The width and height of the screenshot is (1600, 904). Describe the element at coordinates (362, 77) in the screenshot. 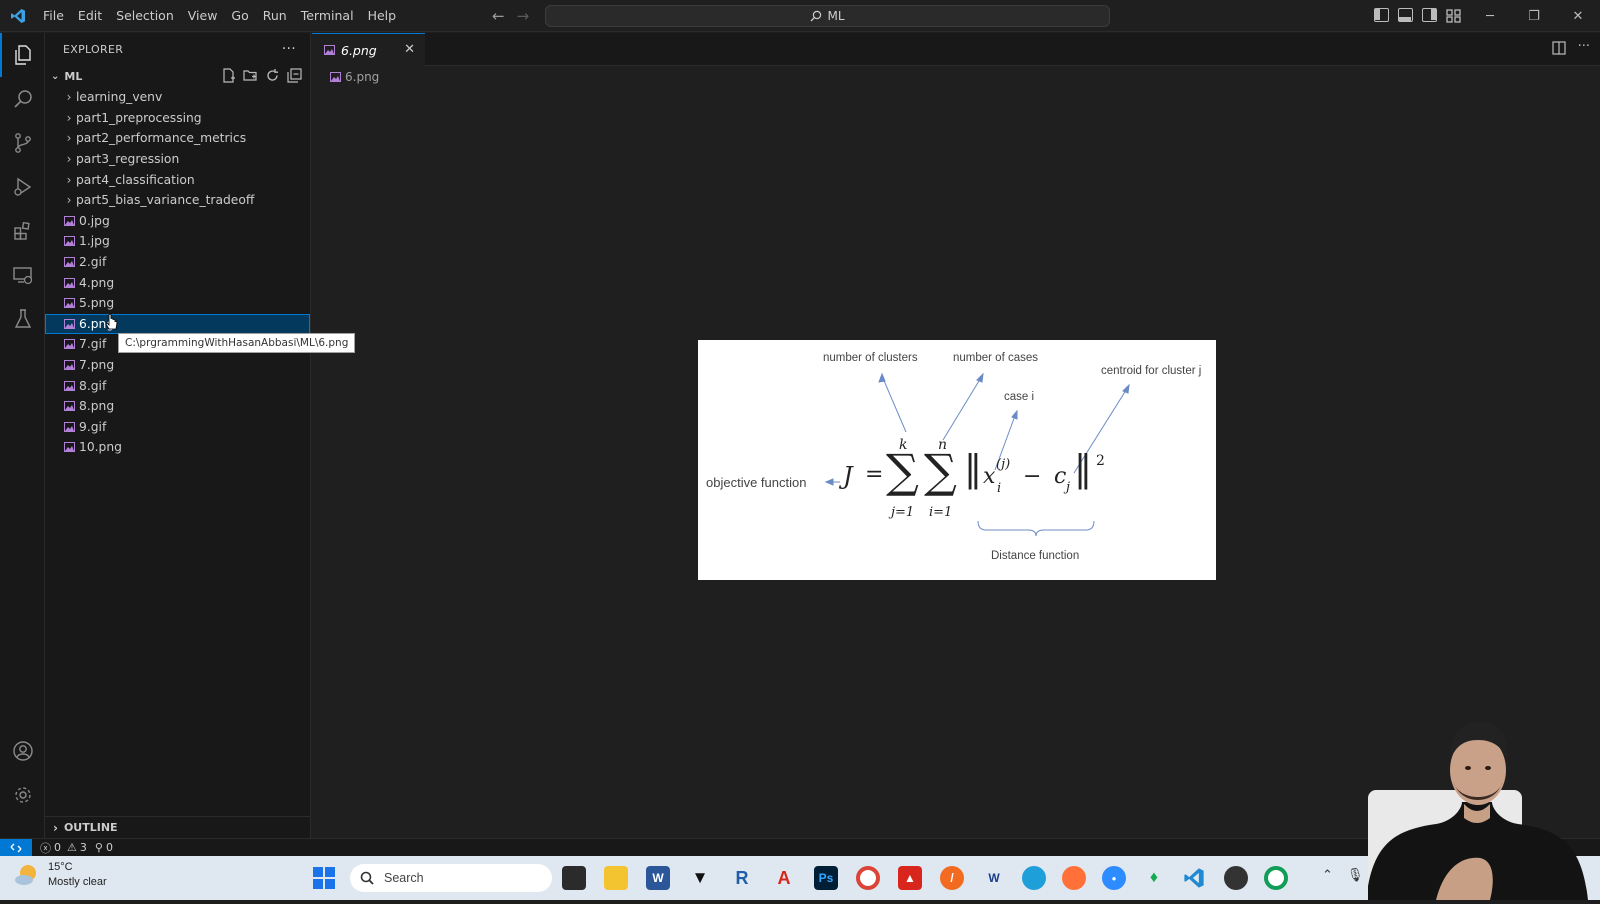

I see `breadcrumb-file: 6.png` at that location.